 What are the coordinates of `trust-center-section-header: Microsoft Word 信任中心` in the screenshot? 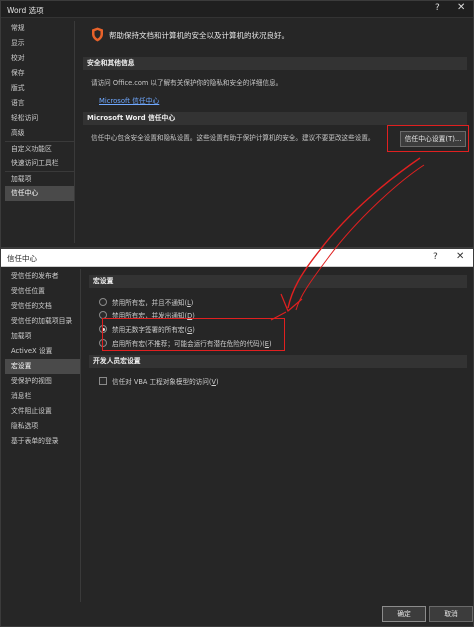 It's located at (275, 118).